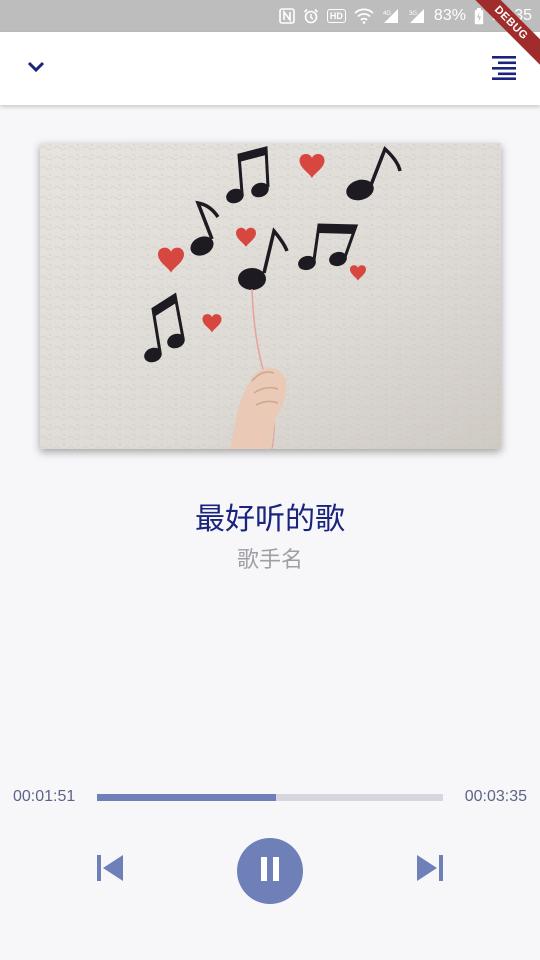  Describe the element at coordinates (336, 16) in the screenshot. I see `hd-icon: HD` at that location.